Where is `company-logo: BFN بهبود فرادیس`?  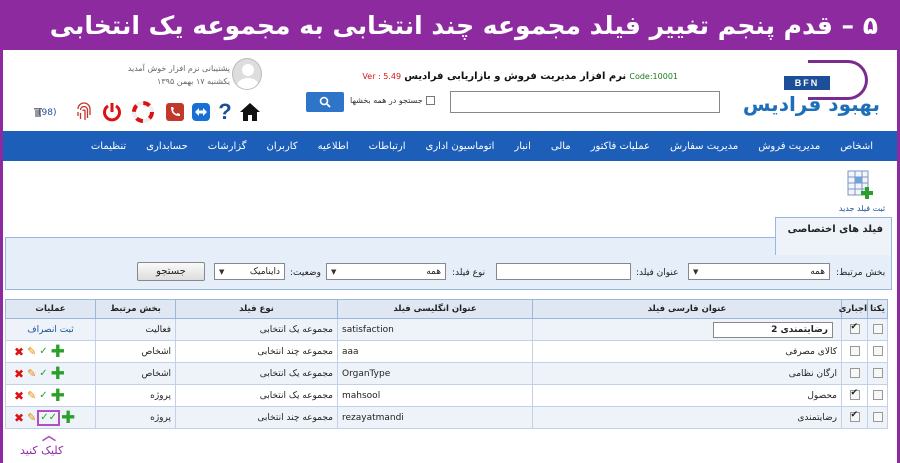 company-logo: BFN بهبود فرادیس is located at coordinates (805, 91).